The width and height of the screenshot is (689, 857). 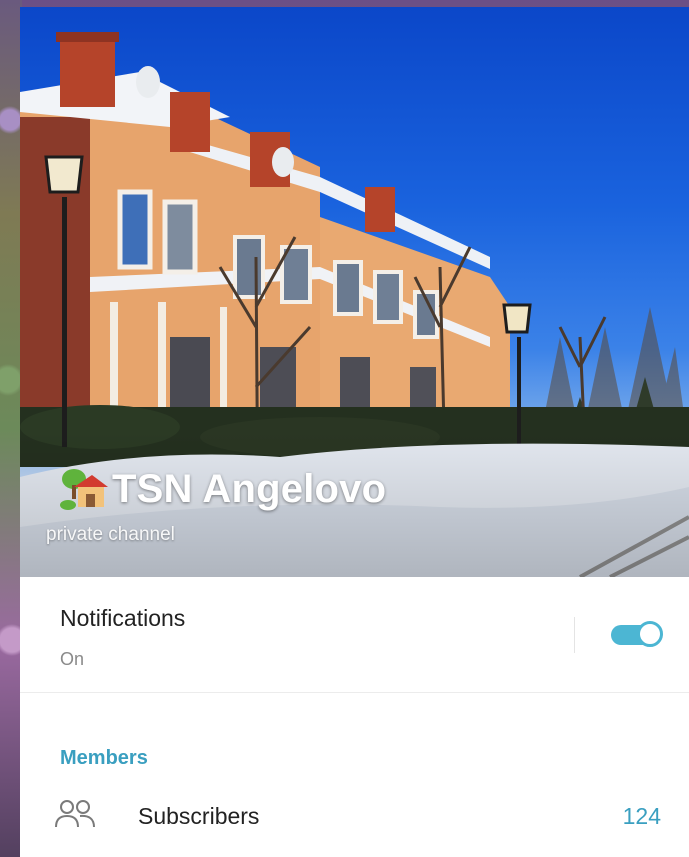 What do you see at coordinates (84, 490) in the screenshot?
I see `house-with-tree-icon` at bounding box center [84, 490].